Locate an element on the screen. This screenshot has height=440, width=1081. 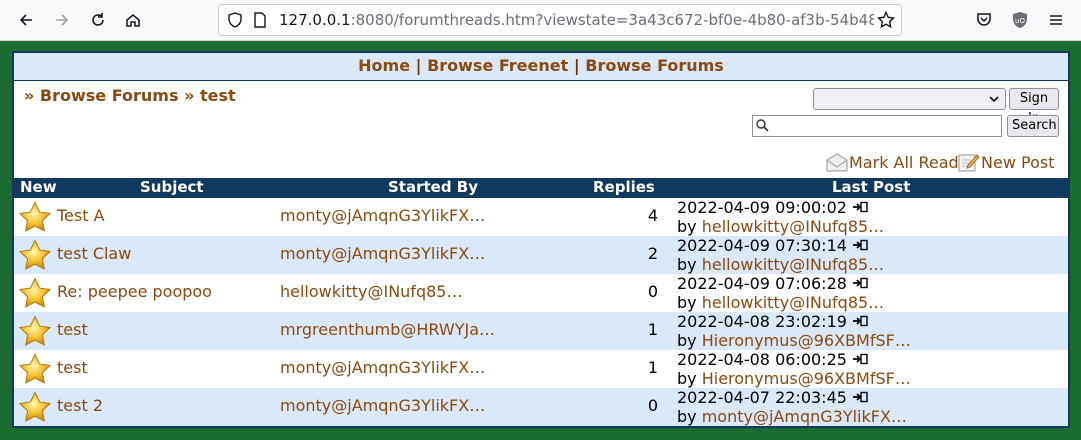
page-info-icon is located at coordinates (260, 20).